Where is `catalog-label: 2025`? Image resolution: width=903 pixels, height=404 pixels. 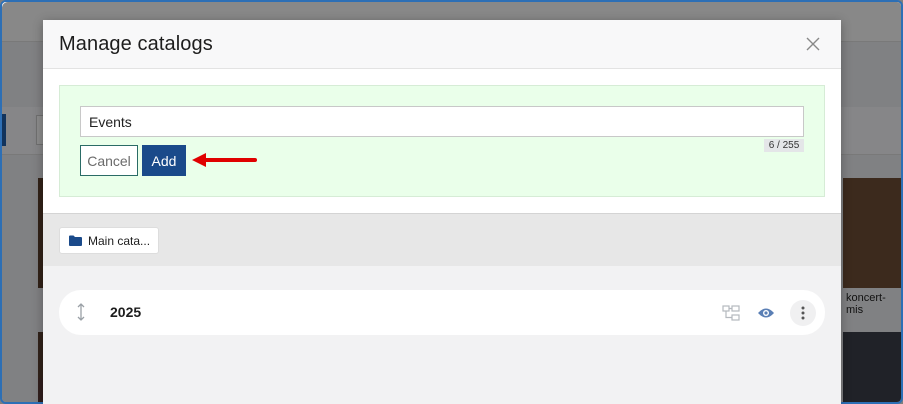 catalog-label: 2025 is located at coordinates (126, 312).